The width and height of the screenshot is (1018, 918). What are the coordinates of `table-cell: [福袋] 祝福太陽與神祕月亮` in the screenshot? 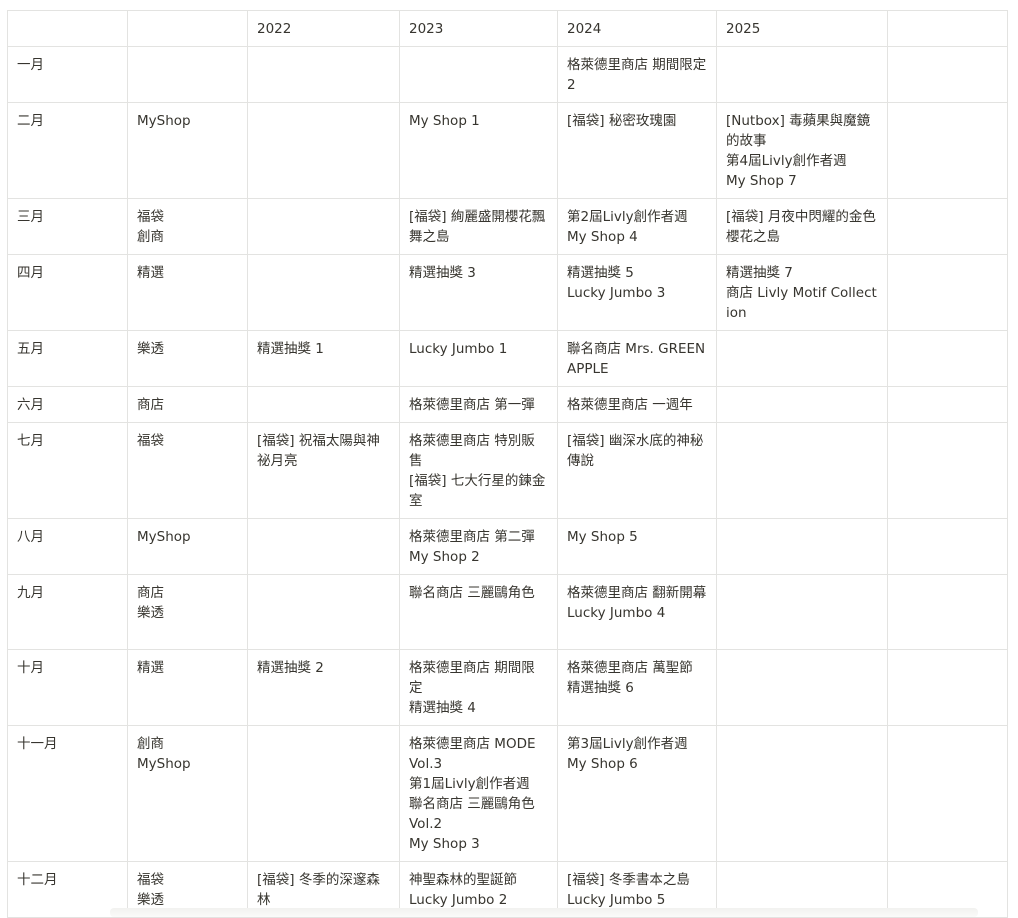 It's located at (323, 470).